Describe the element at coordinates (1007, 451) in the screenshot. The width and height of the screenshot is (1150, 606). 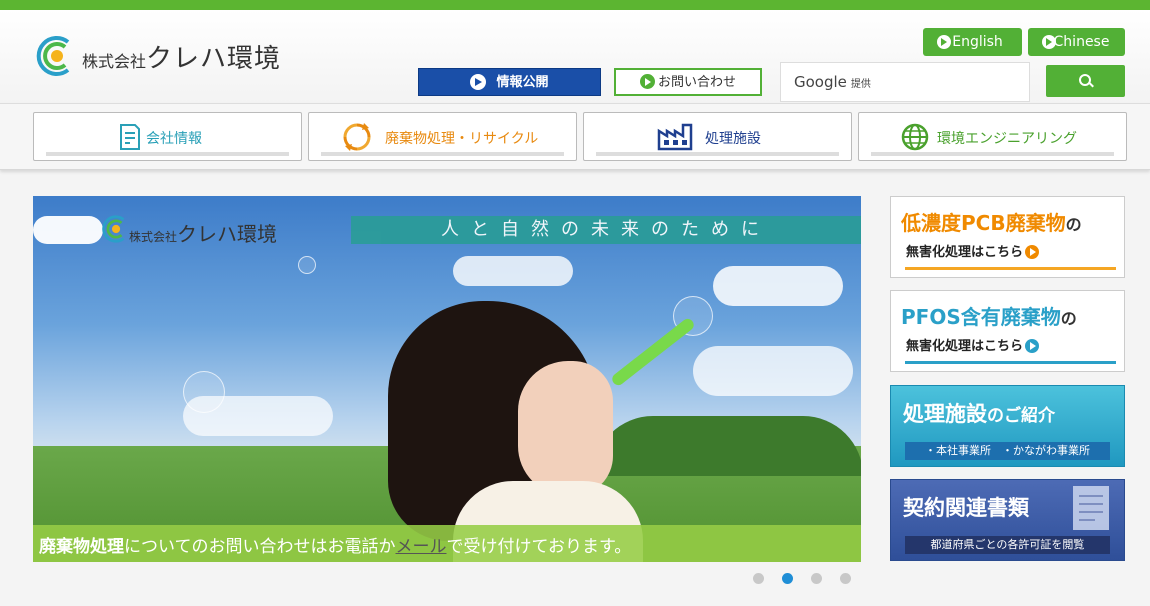
I see `facilities-strip: ・本社事業所 ・かながわ事業所` at that location.